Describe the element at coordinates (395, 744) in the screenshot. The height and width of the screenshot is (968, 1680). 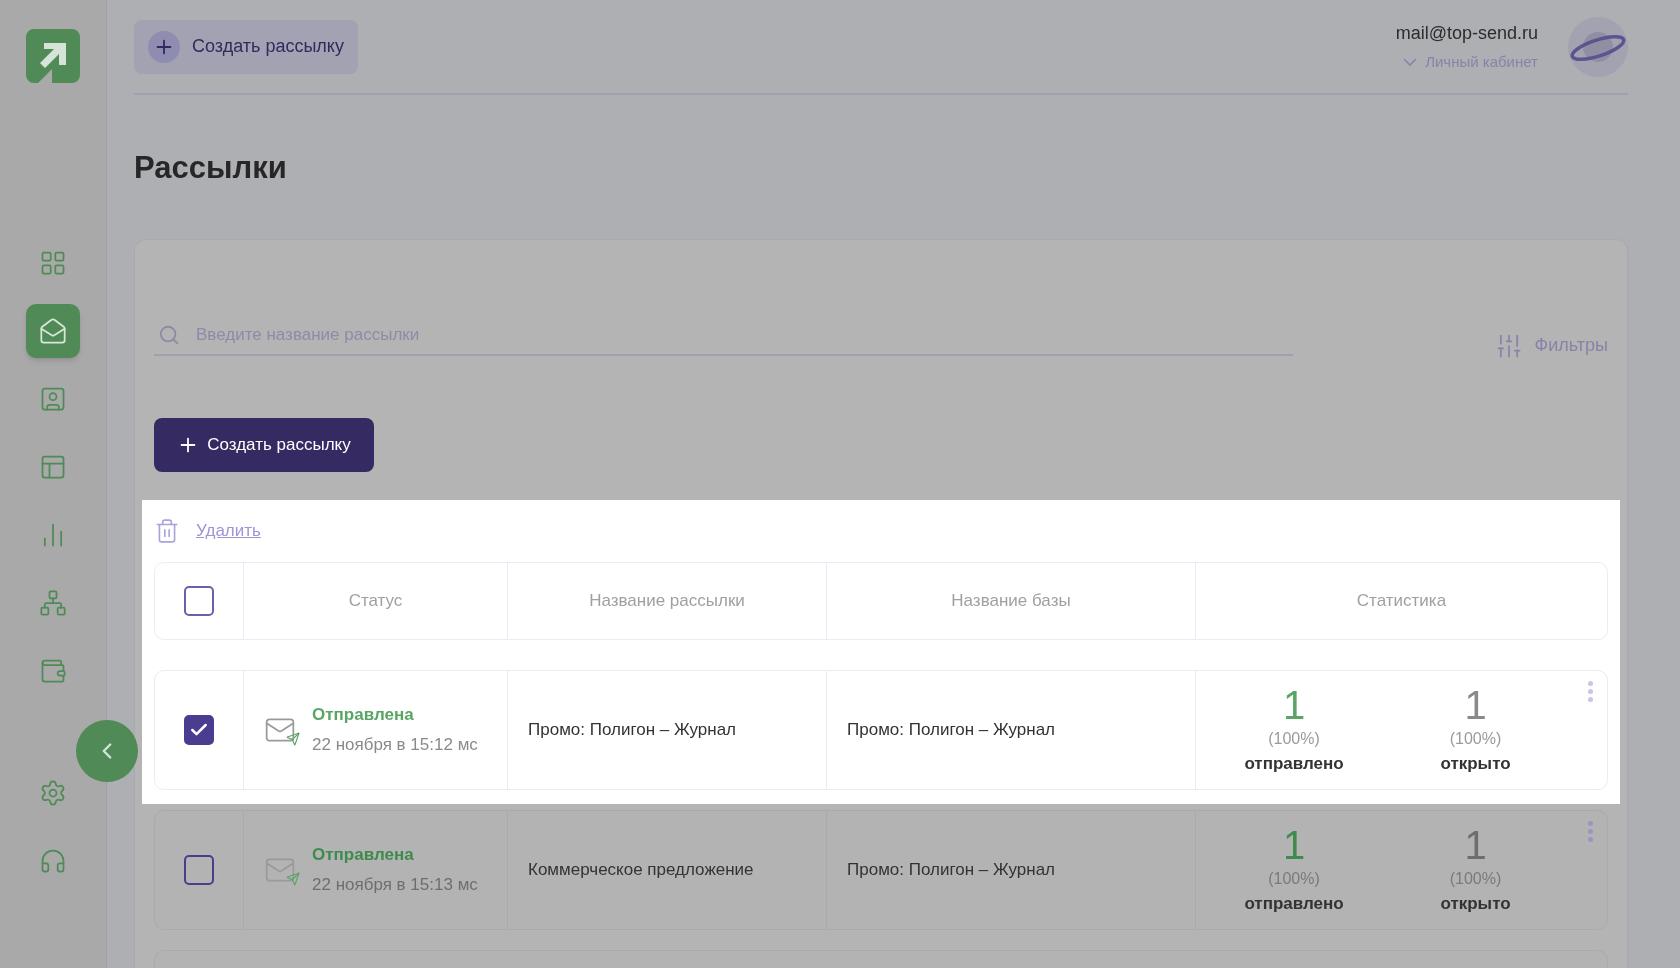
I see `date-text: 22 ноября в 15:12 мс` at that location.